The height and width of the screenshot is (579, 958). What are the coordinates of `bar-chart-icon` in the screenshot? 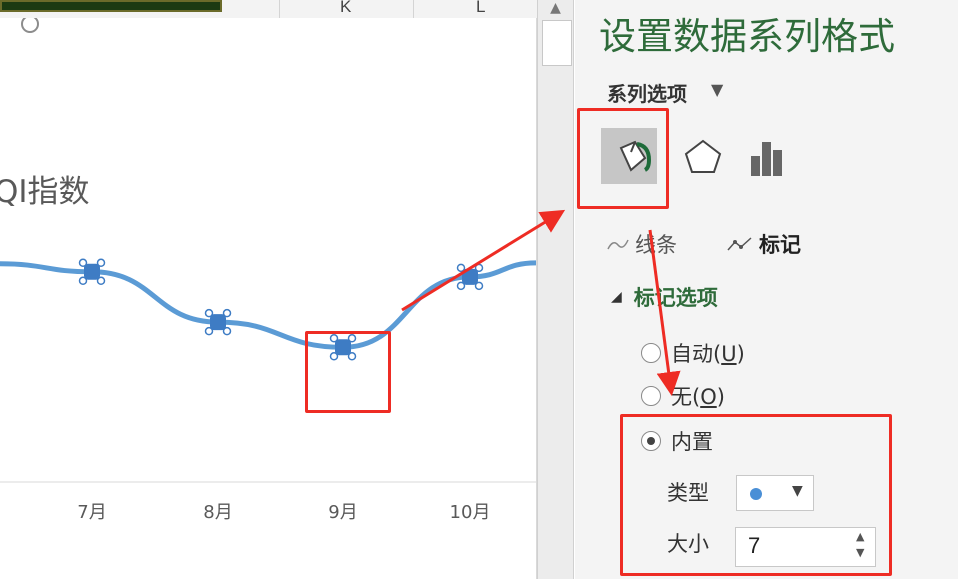 It's located at (766, 159).